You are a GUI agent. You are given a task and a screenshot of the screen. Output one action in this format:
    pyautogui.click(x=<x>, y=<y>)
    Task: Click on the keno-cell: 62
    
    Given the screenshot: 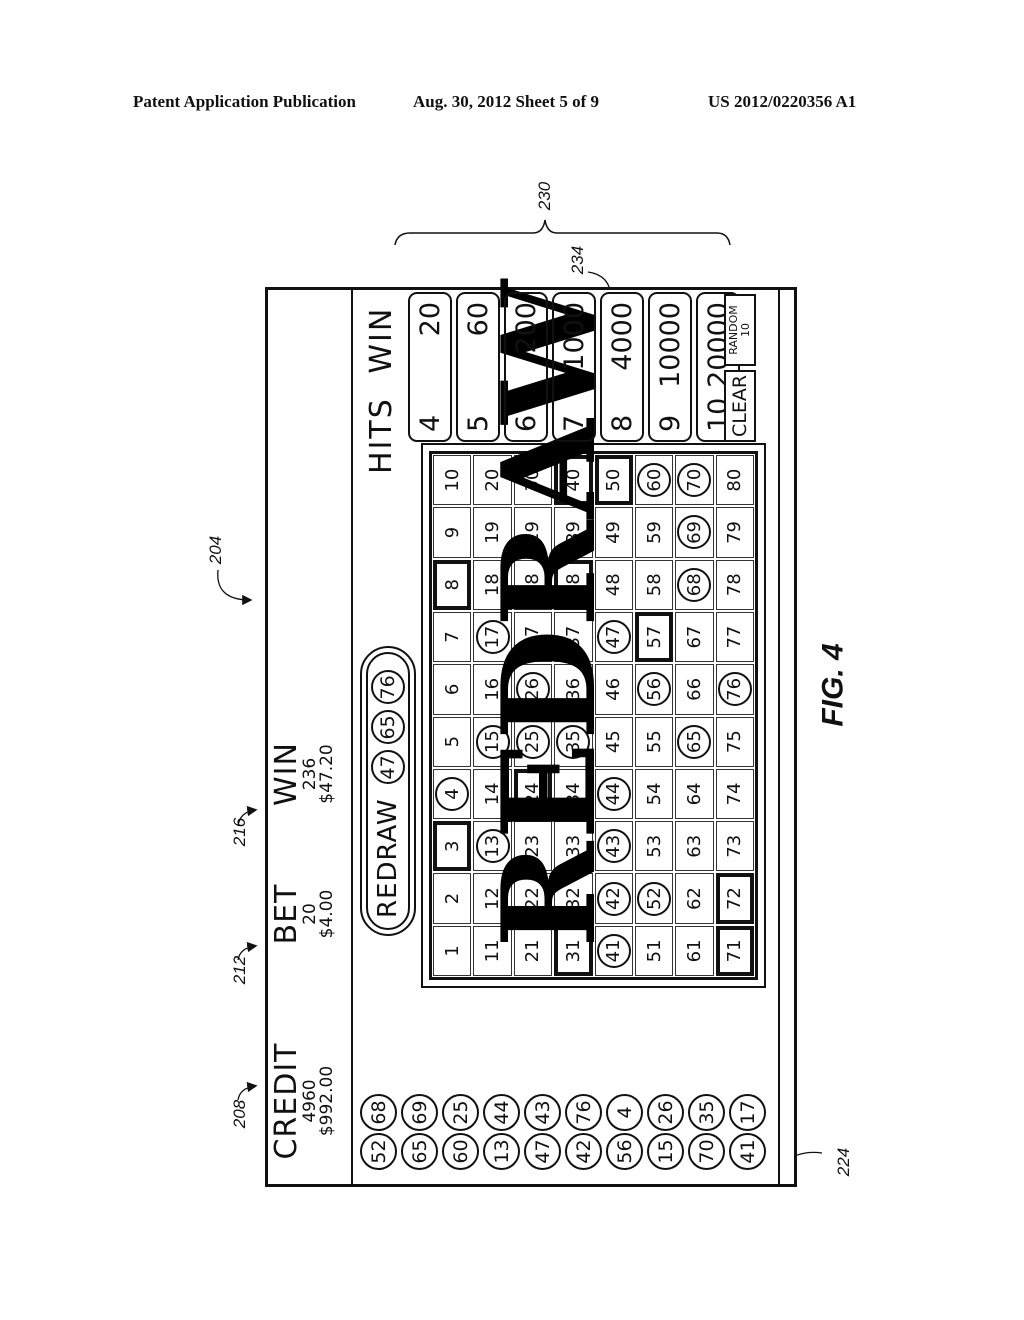 What is the action you would take?
    pyautogui.click(x=694, y=898)
    